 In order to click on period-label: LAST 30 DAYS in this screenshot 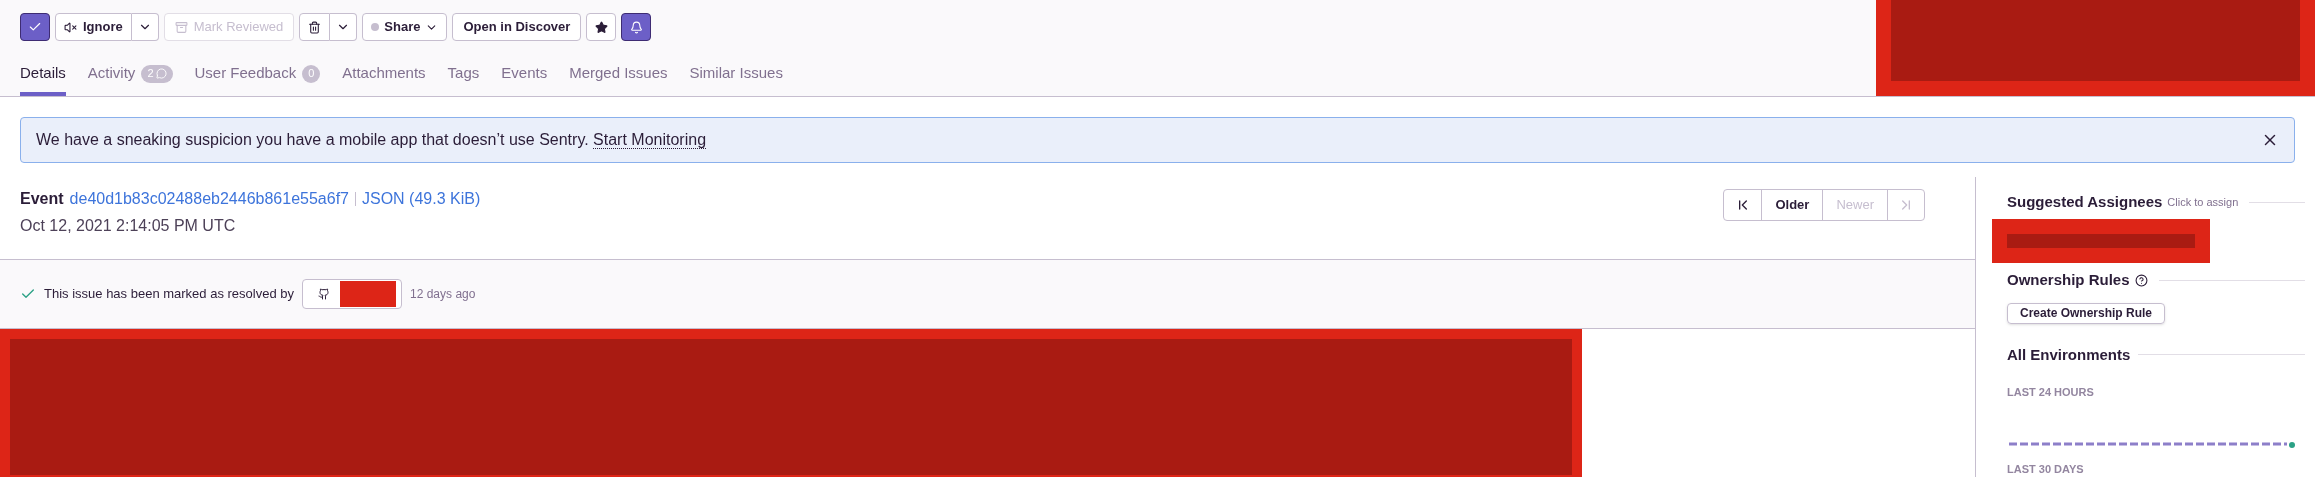, I will do `click(2046, 469)`.